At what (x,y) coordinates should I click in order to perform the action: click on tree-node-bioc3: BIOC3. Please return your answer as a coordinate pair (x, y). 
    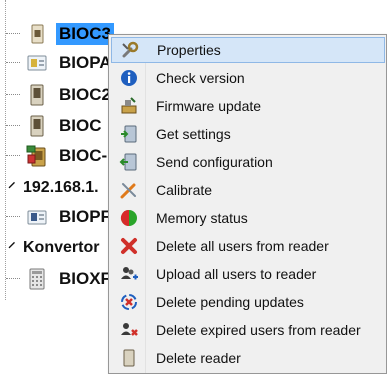
    Looking at the image, I should click on (57, 34).